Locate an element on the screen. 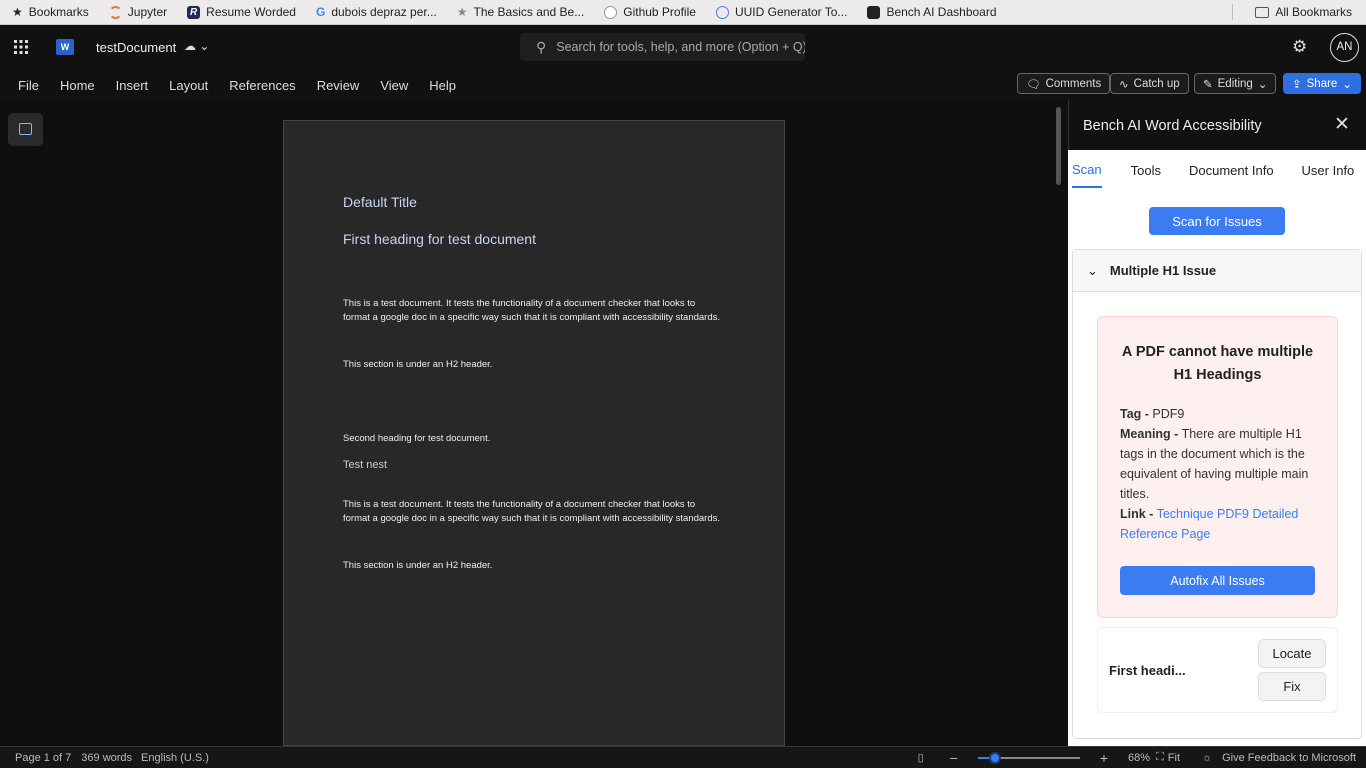 The width and height of the screenshot is (1366, 768). zoom-slider-thumb is located at coordinates (995, 757).